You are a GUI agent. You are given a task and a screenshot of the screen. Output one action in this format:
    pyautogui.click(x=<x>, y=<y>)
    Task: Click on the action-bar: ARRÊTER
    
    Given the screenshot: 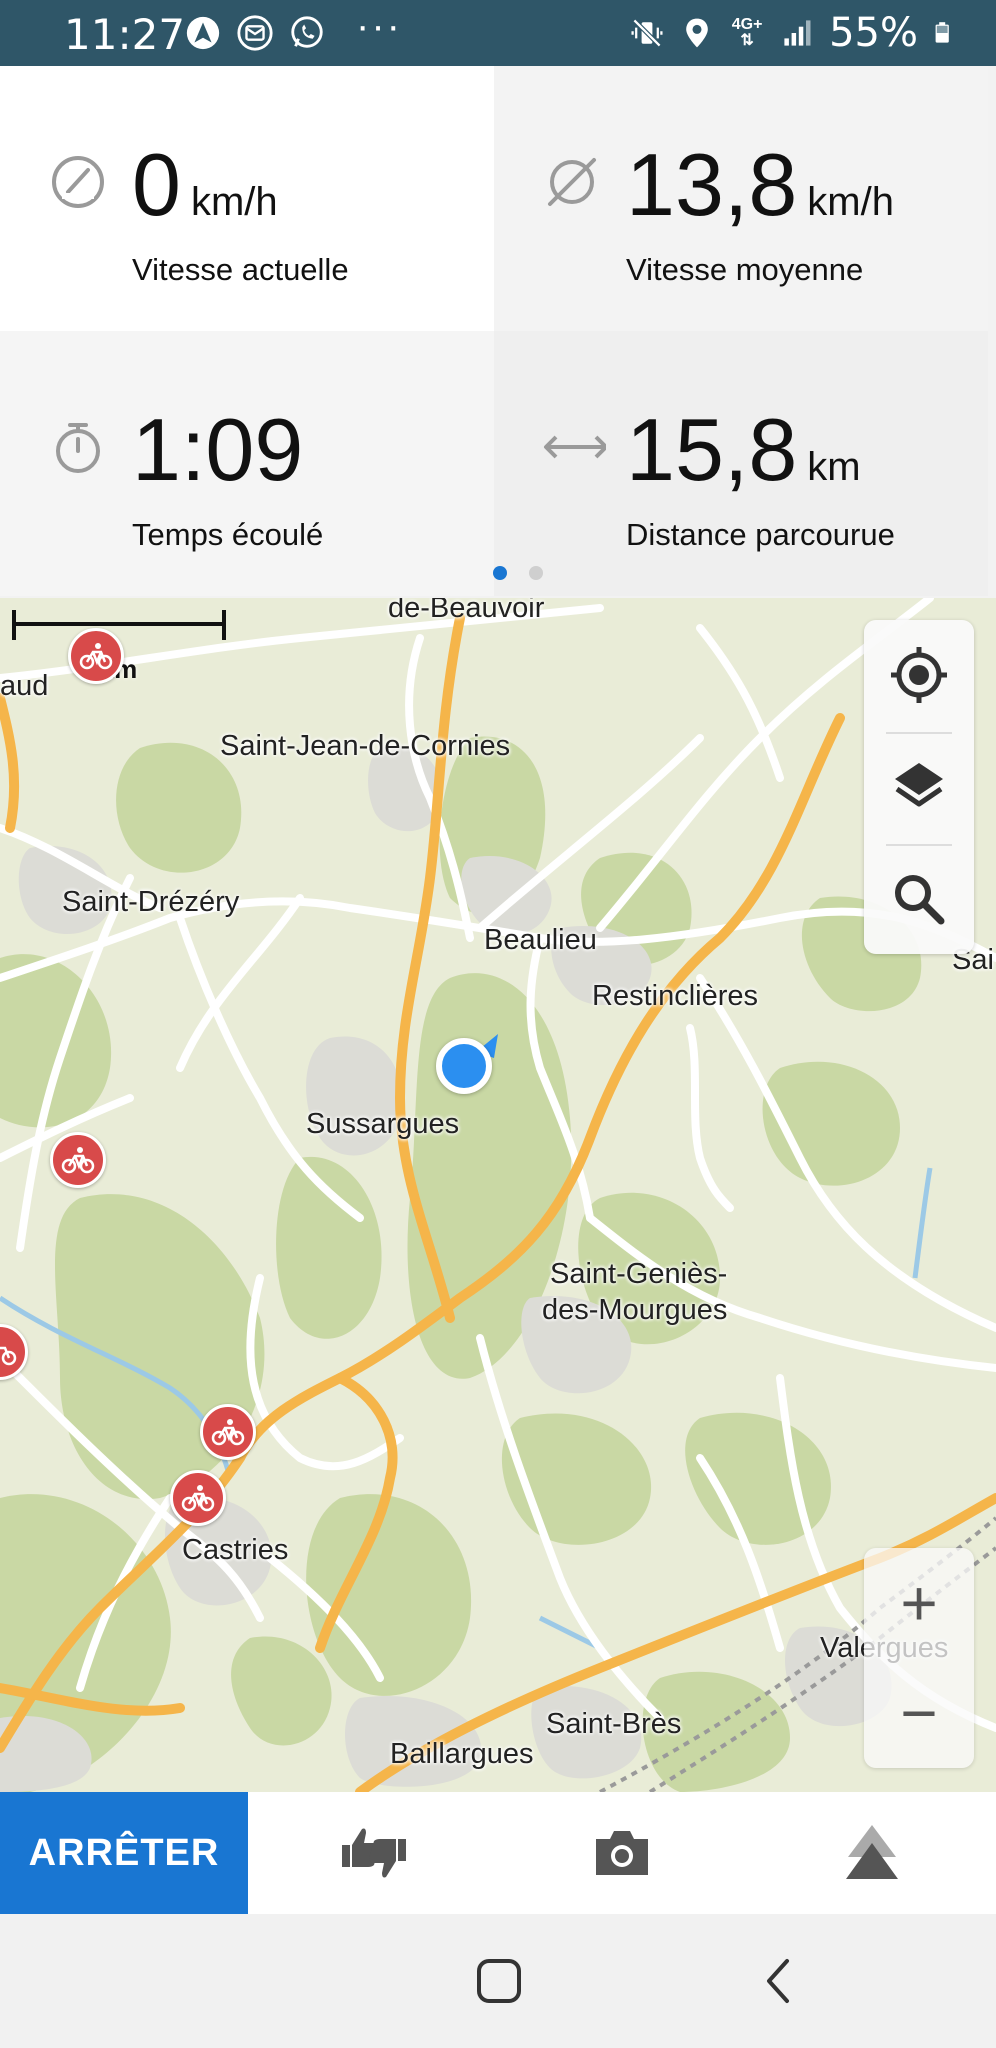 What is the action you would take?
    pyautogui.click(x=498, y=1853)
    